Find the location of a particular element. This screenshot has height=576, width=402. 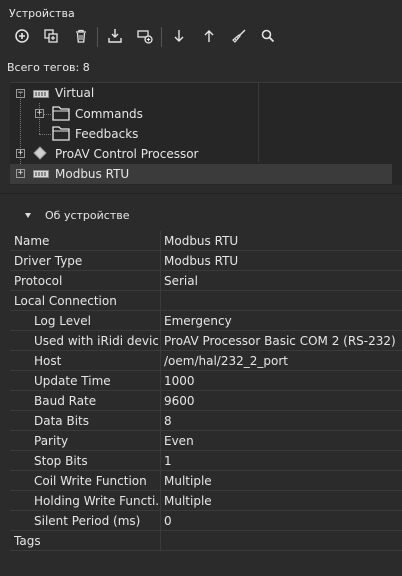

move-up-icon is located at coordinates (209, 36).